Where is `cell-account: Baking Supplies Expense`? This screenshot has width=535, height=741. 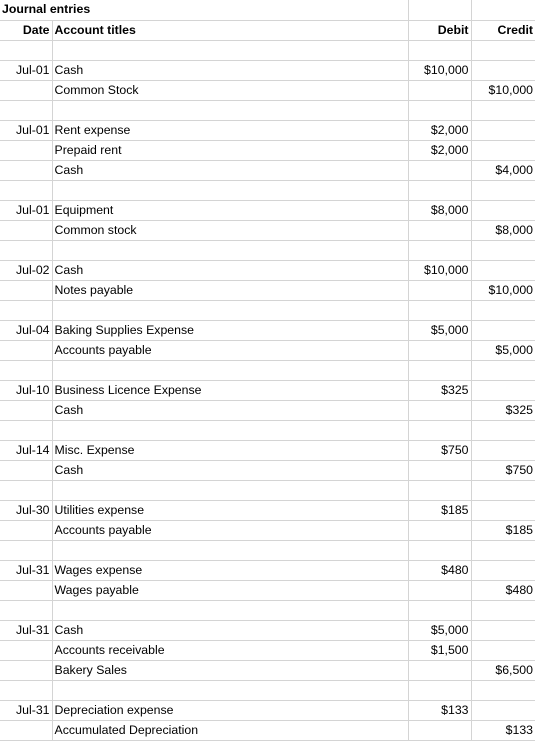
cell-account: Baking Supplies Expense is located at coordinates (230, 330).